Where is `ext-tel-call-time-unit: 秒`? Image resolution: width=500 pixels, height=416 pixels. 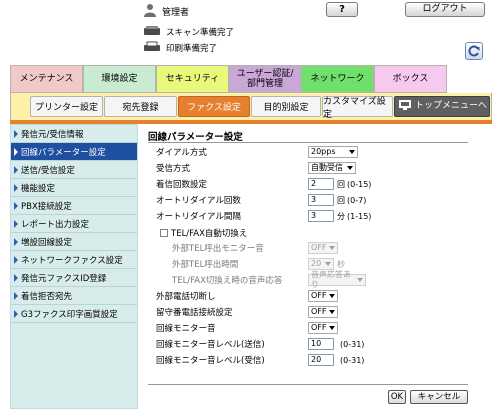 ext-tel-call-time-unit: 秒 is located at coordinates (341, 264).